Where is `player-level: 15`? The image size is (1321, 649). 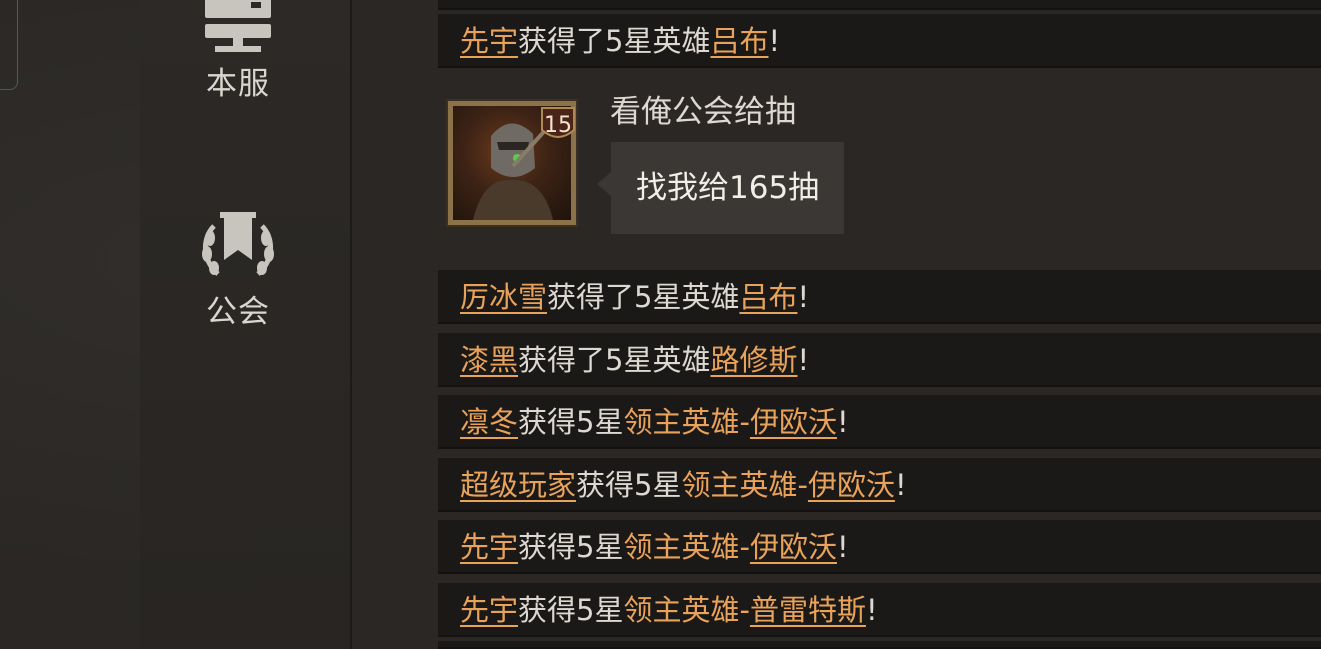
player-level: 15 is located at coordinates (558, 125).